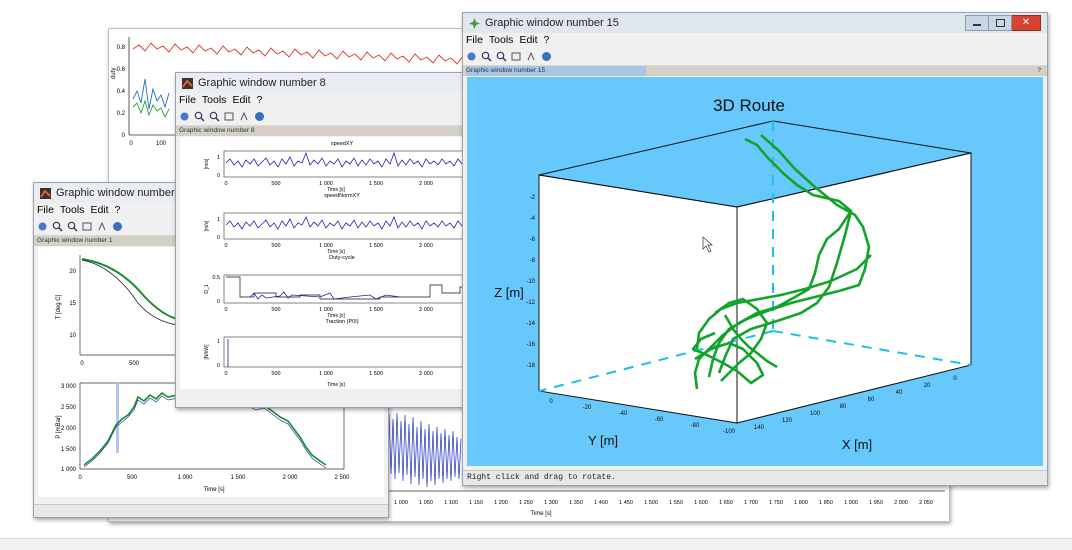  What do you see at coordinates (121, 114) in the screenshot?
I see `duty-ytick: 0.2` at bounding box center [121, 114].